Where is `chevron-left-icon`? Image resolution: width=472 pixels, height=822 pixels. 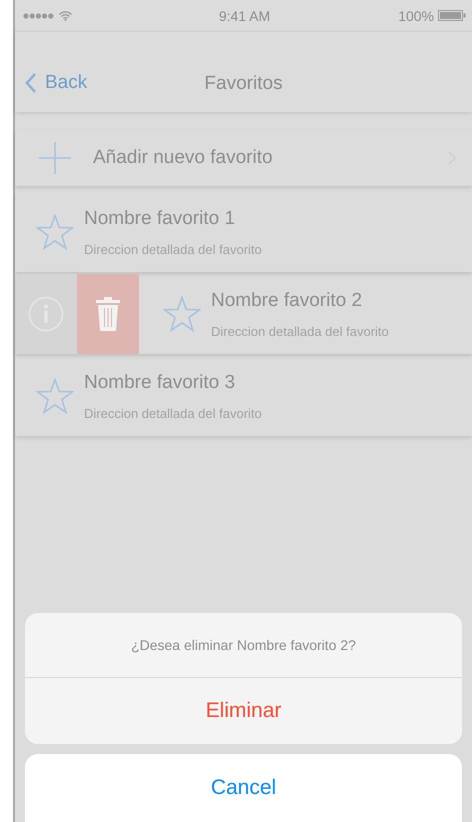
chevron-left-icon is located at coordinates (31, 83).